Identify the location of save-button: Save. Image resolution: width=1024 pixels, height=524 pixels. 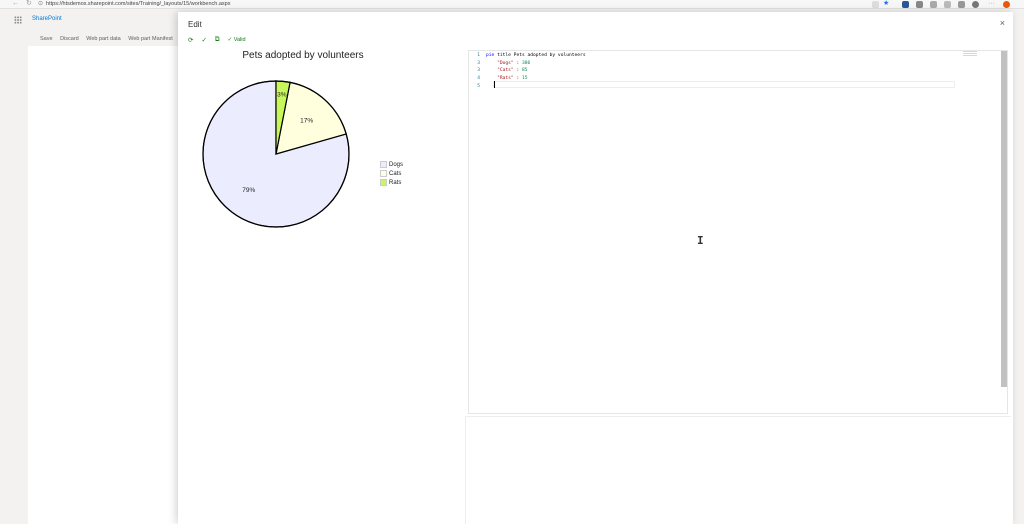
(46, 39).